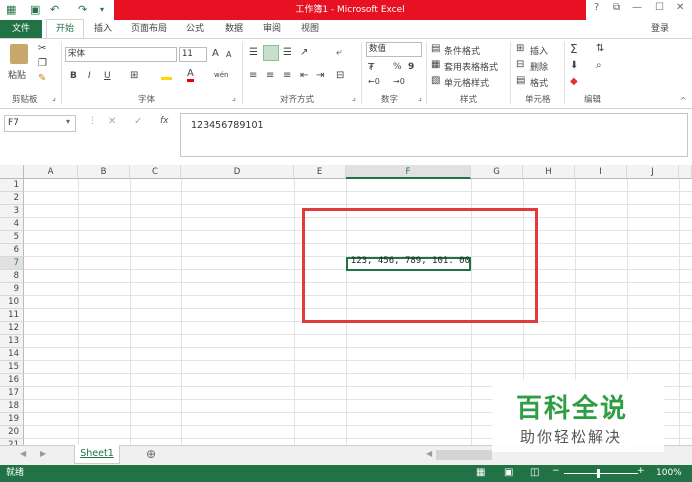 Image resolution: width=692 pixels, height=482 pixels. What do you see at coordinates (21, 29) in the screenshot?
I see `tab-file: 文件` at bounding box center [21, 29].